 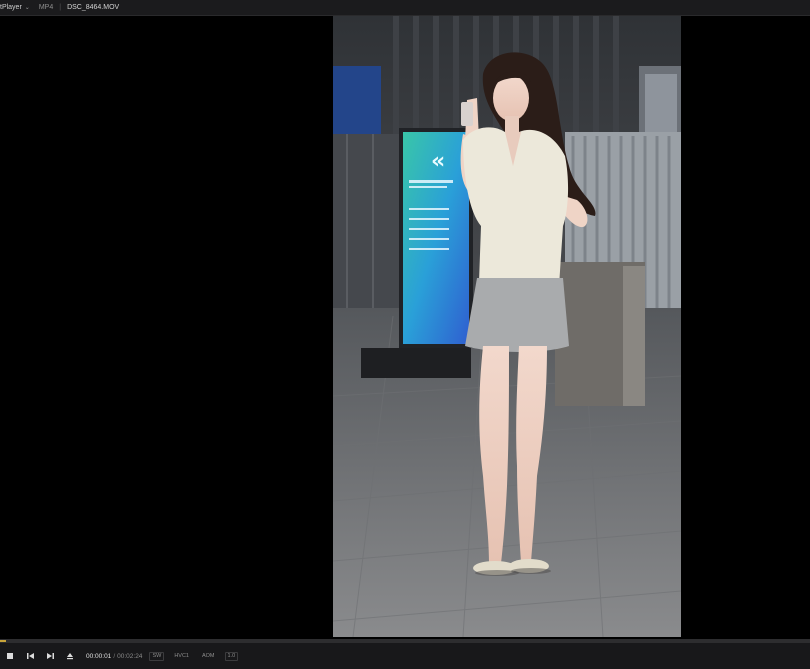 I want to click on app-name-menu: tPlayer, so click(x=11, y=7).